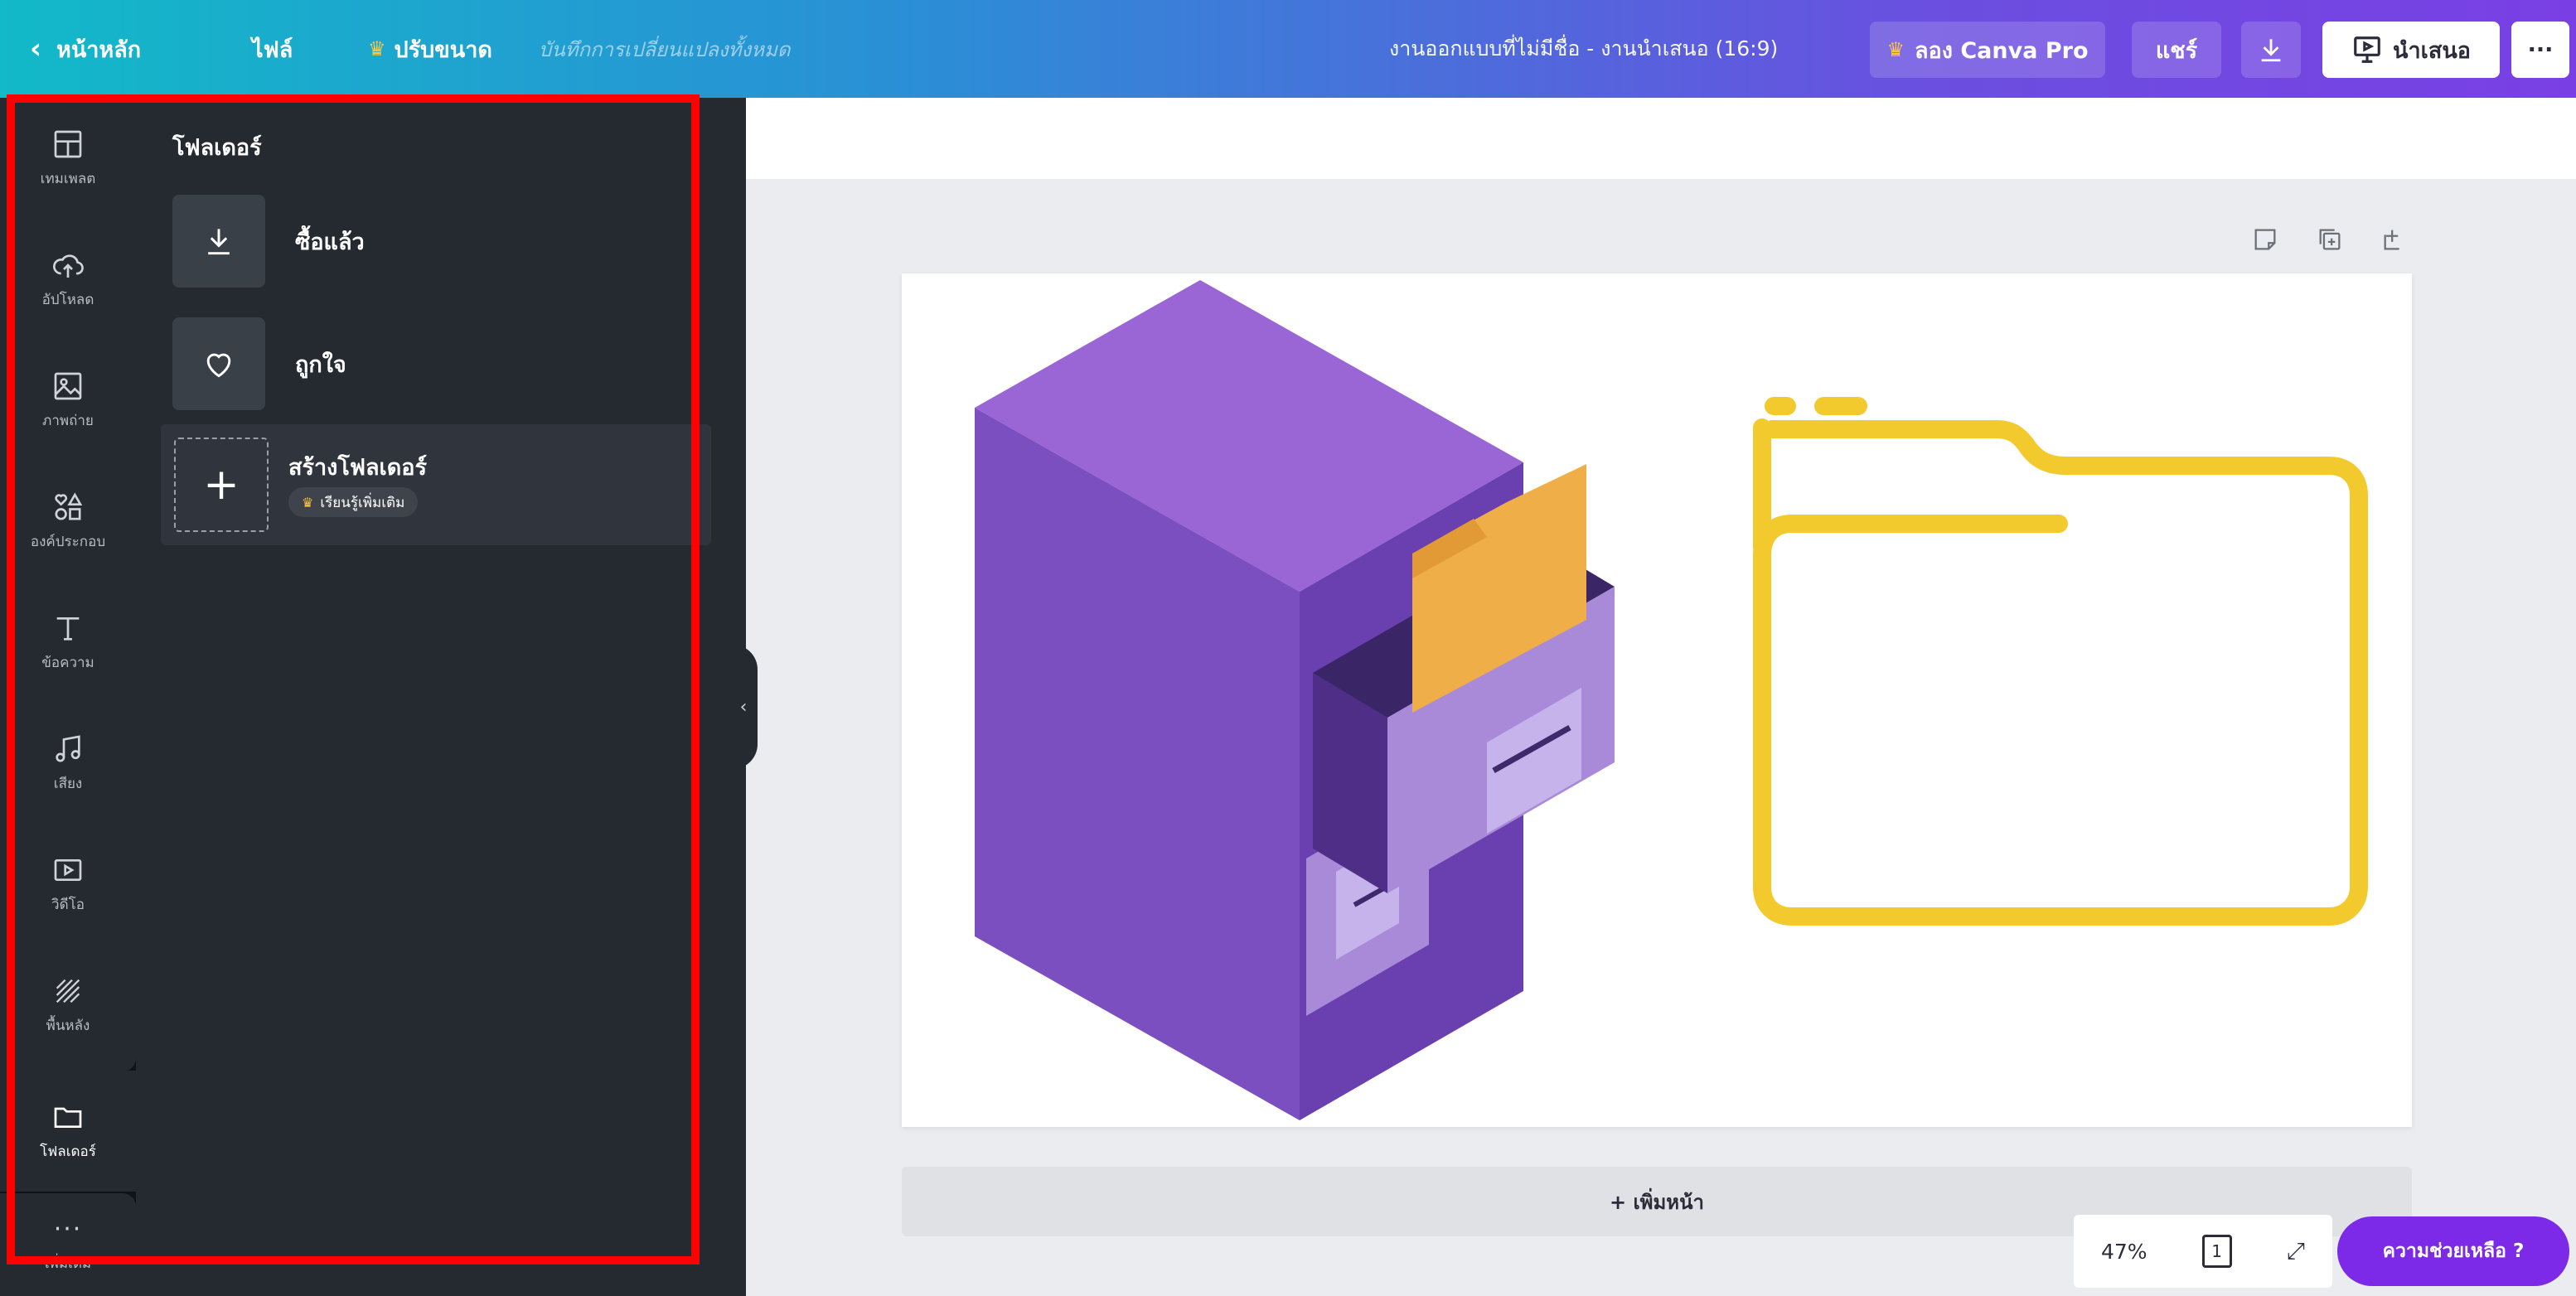 The height and width of the screenshot is (1296, 2576). Describe the element at coordinates (68, 521) in the screenshot. I see `rail-item-elements: องค์ประกอบ` at that location.